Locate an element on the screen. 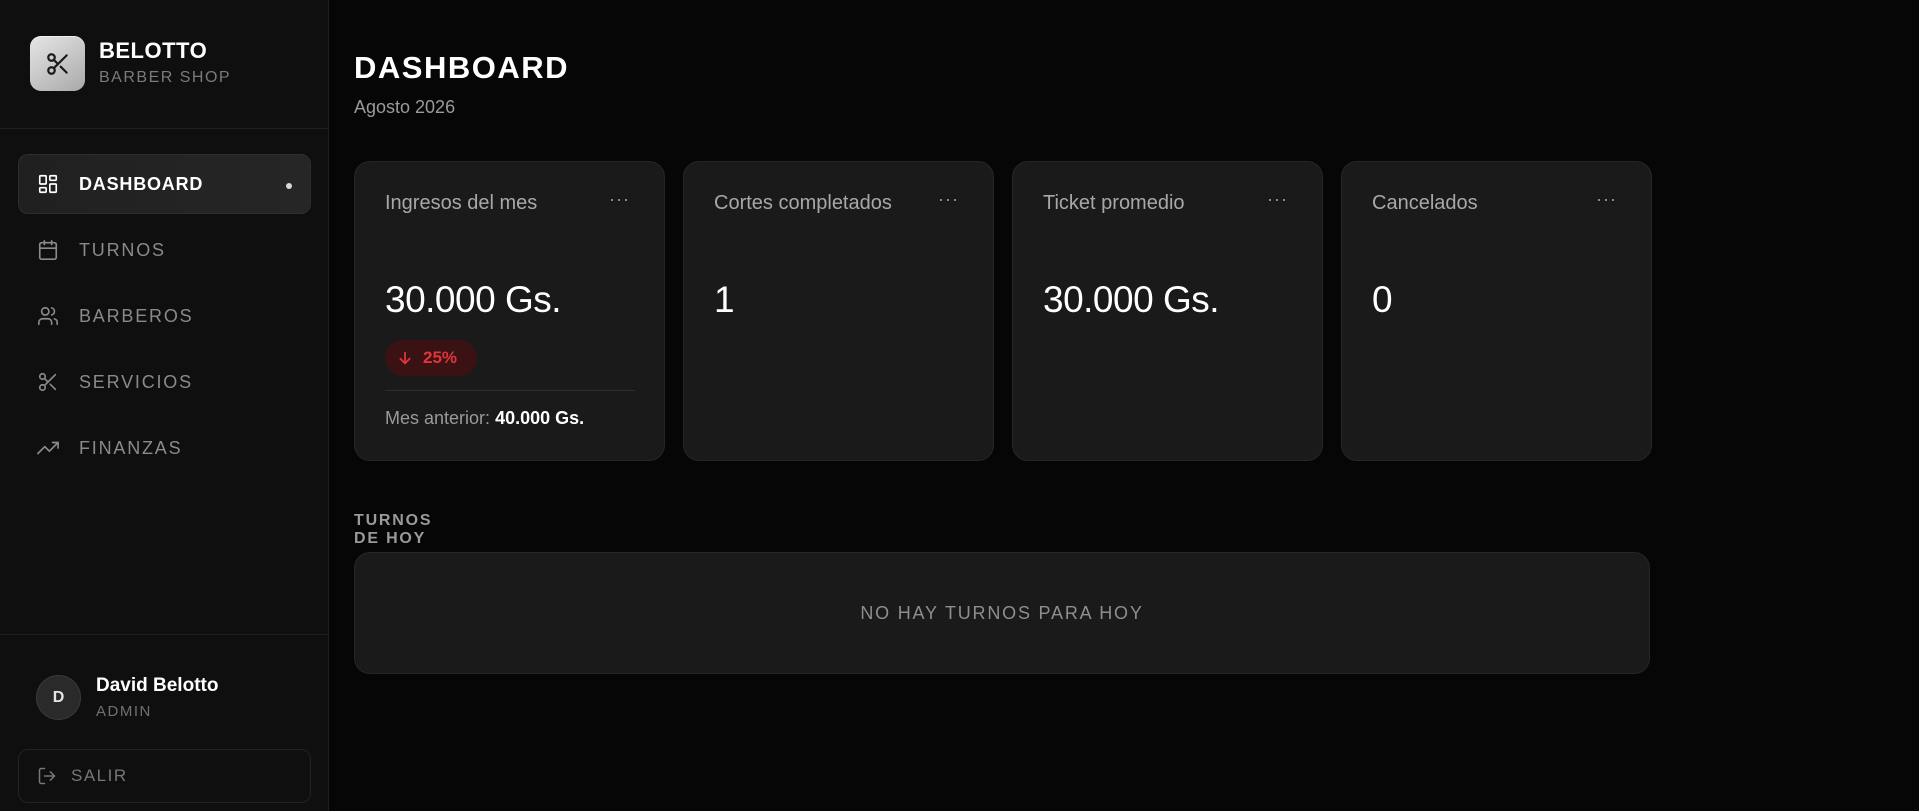 Image resolution: width=1919 pixels, height=811 pixels. sidebar-item-barberos: BARBEROS is located at coordinates (164, 316).